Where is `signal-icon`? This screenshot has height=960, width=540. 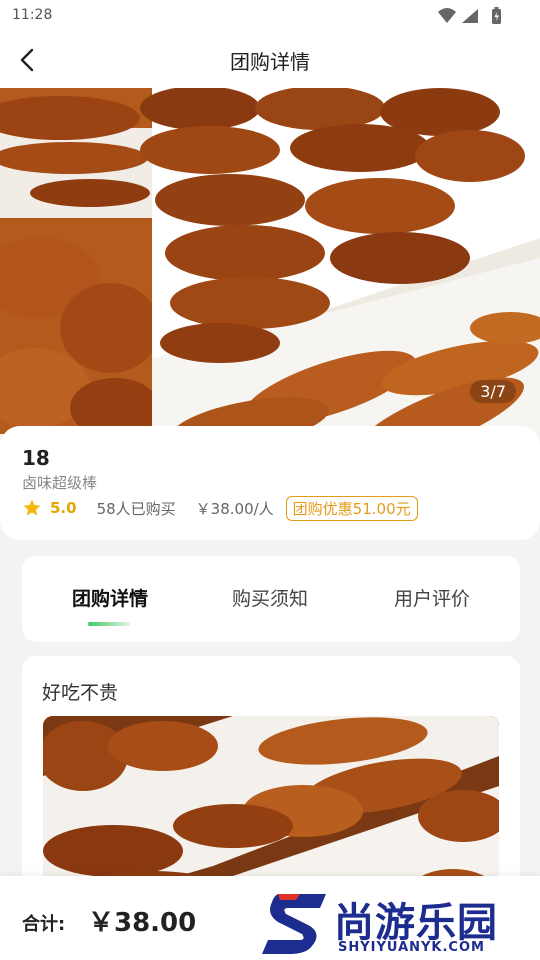 signal-icon is located at coordinates (470, 16).